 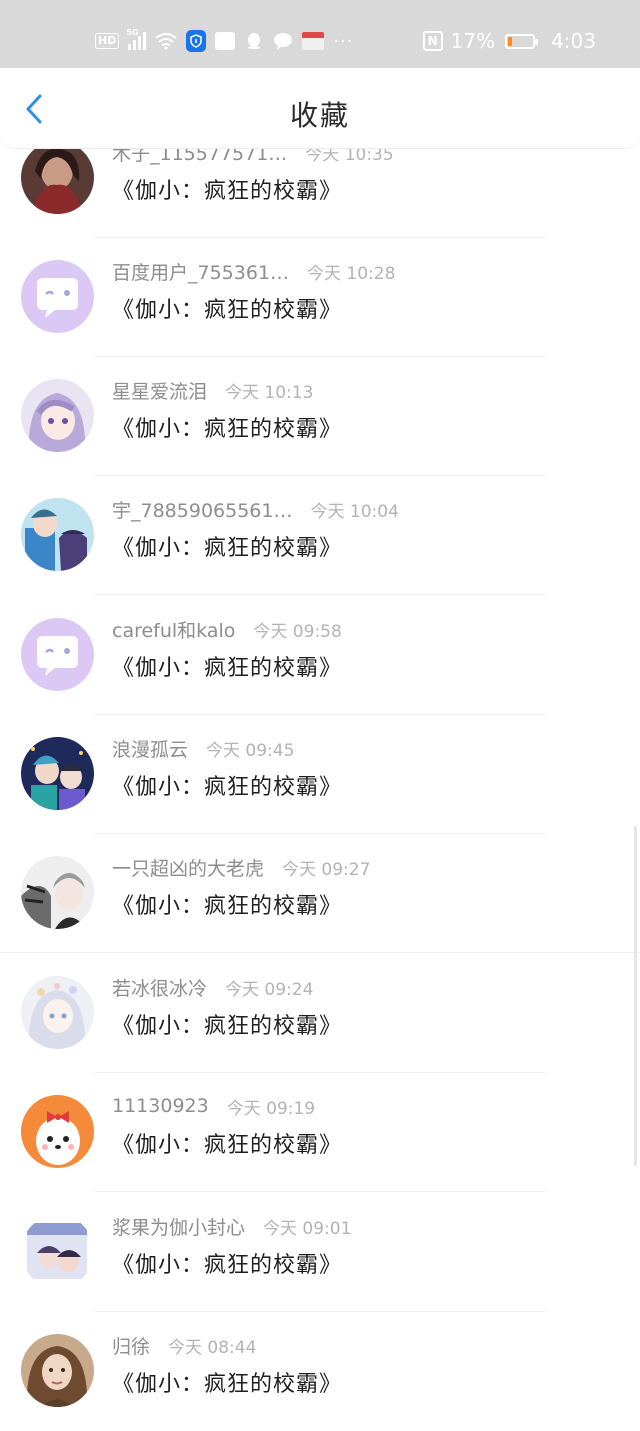 I want to click on notes-app-icon, so click(x=225, y=41).